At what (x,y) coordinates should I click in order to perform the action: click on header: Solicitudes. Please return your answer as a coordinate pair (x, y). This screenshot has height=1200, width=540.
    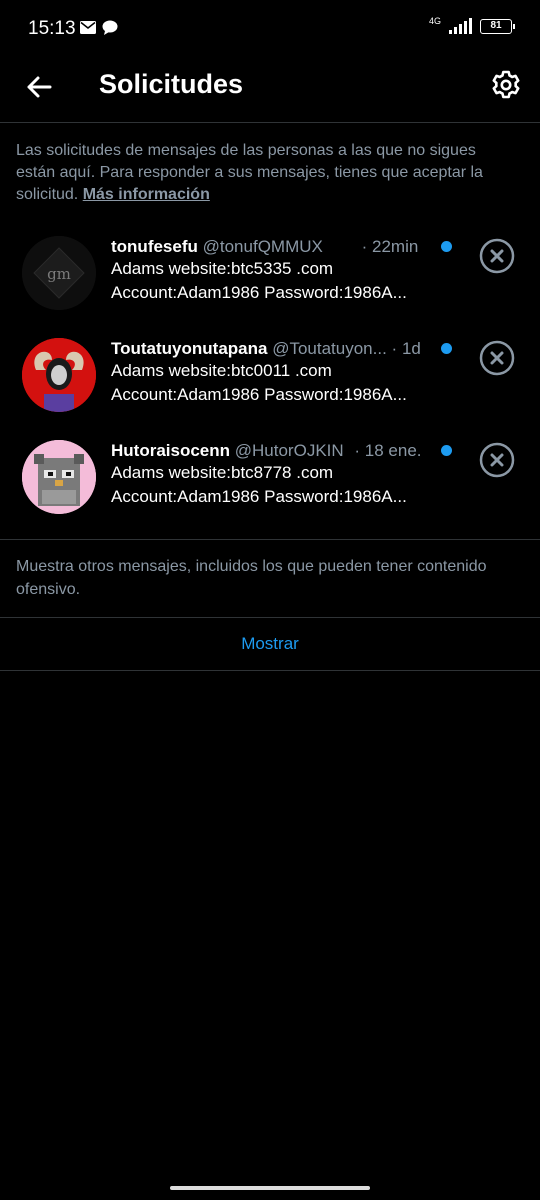
    Looking at the image, I should click on (270, 91).